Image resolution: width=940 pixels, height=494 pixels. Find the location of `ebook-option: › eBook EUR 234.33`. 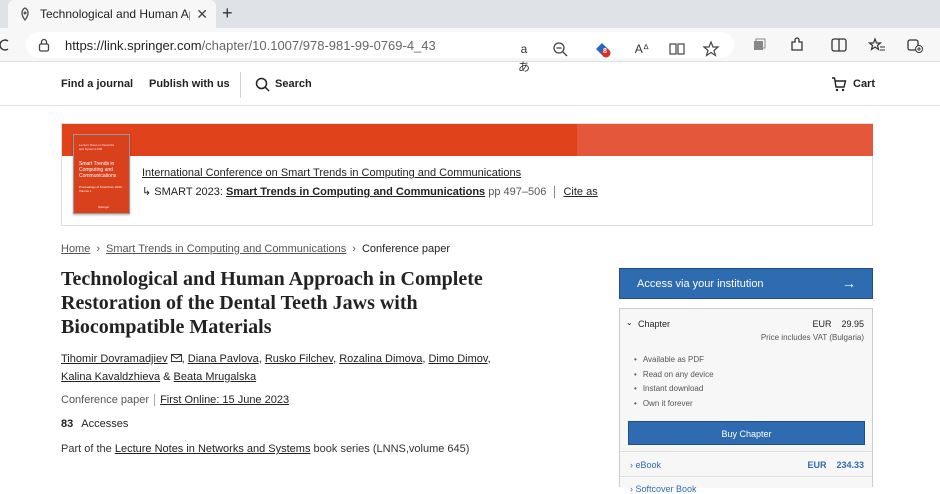

ebook-option: › eBook EUR 234.33 is located at coordinates (746, 465).